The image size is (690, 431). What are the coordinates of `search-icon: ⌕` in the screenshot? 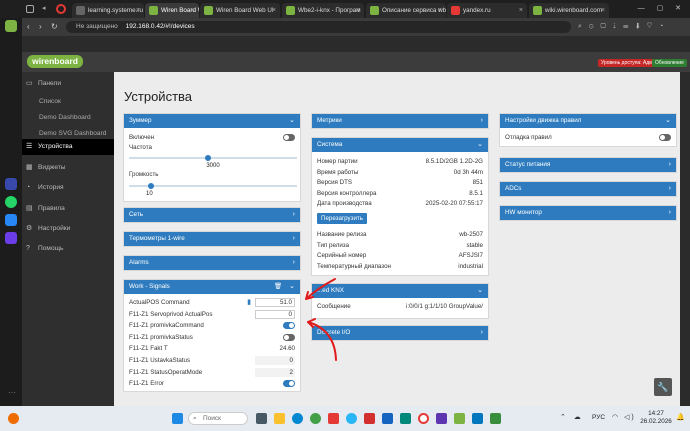 It's located at (195, 418).